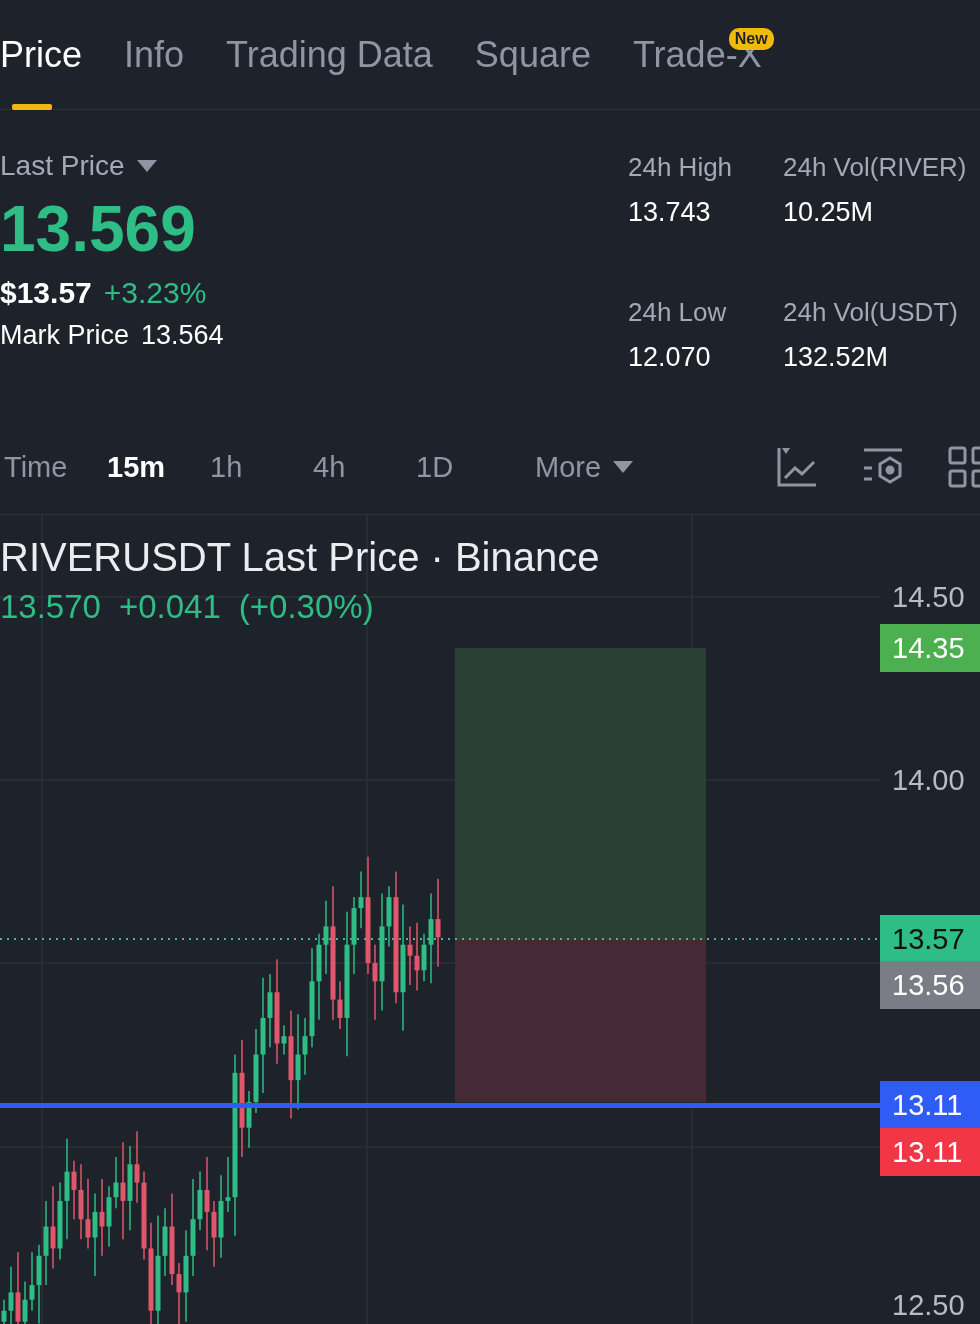  What do you see at coordinates (930, 648) in the screenshot?
I see `price-tag: 14.35` at bounding box center [930, 648].